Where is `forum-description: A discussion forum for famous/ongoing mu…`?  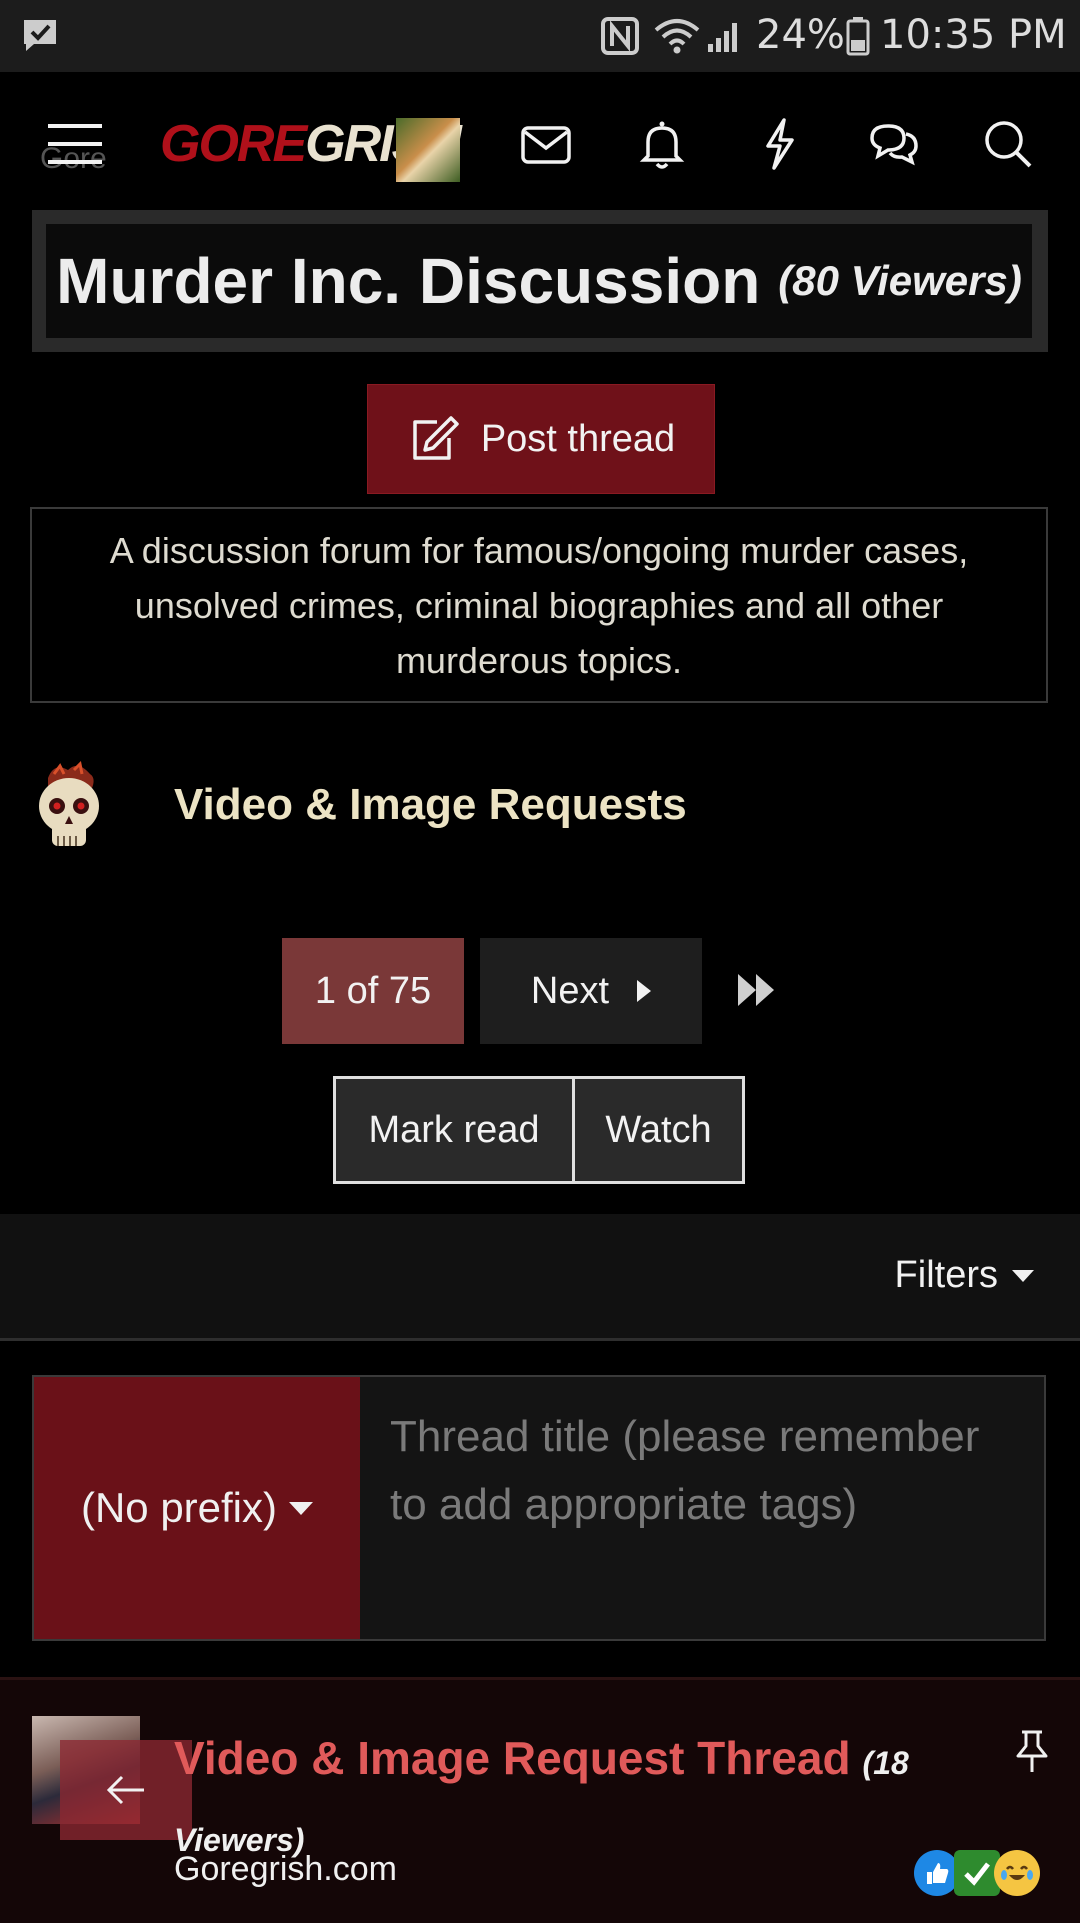
forum-description: A discussion forum for famous/ongoing mu… is located at coordinates (539, 605).